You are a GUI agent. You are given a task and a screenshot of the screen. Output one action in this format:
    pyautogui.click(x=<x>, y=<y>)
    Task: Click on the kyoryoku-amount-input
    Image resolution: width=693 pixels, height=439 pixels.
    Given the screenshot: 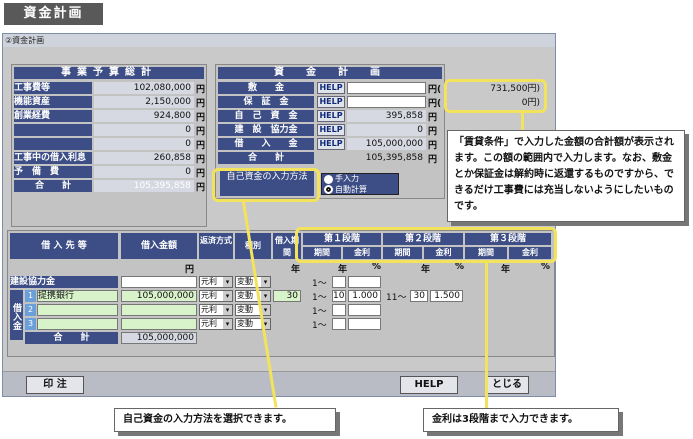 What is the action you would take?
    pyautogui.click(x=159, y=282)
    